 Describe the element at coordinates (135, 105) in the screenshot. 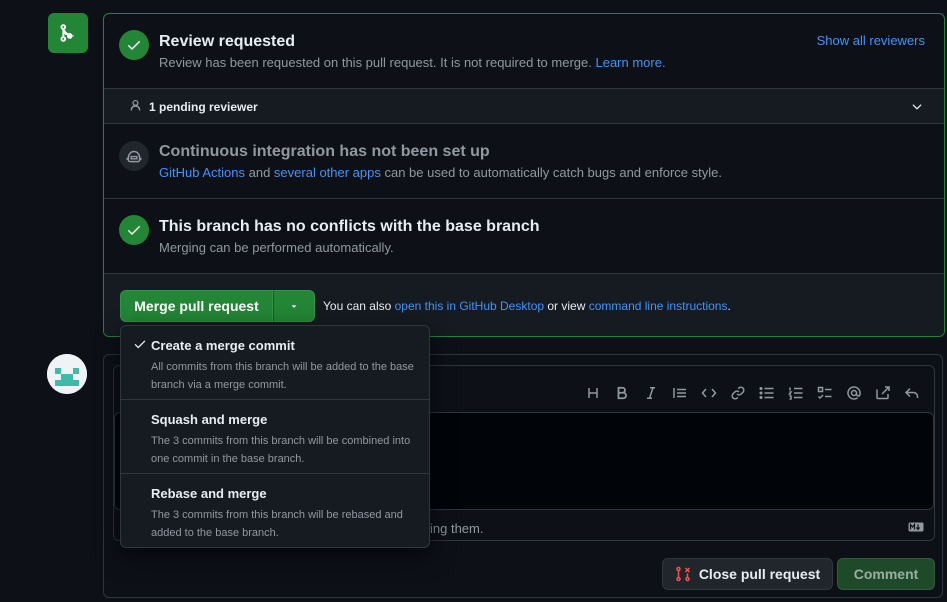

I see `person-icon` at that location.